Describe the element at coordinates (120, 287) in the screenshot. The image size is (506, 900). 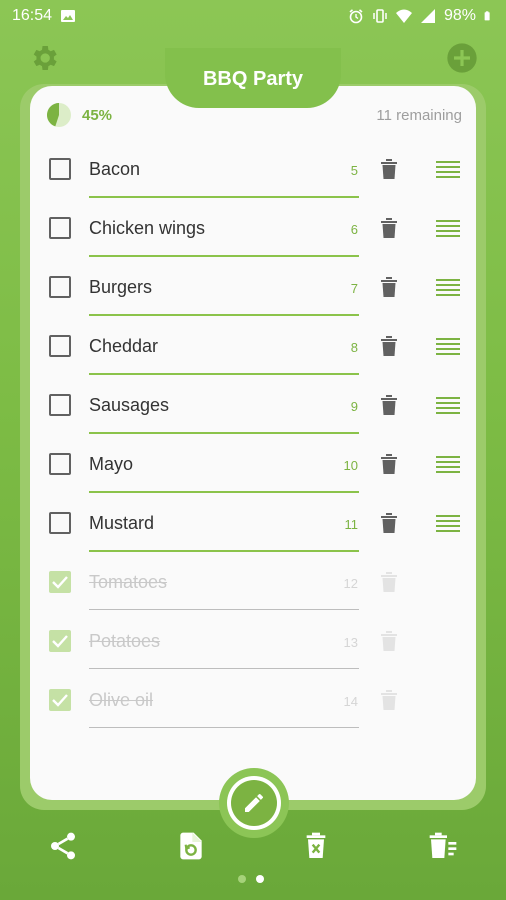
I see `item-name: Burgers` at that location.